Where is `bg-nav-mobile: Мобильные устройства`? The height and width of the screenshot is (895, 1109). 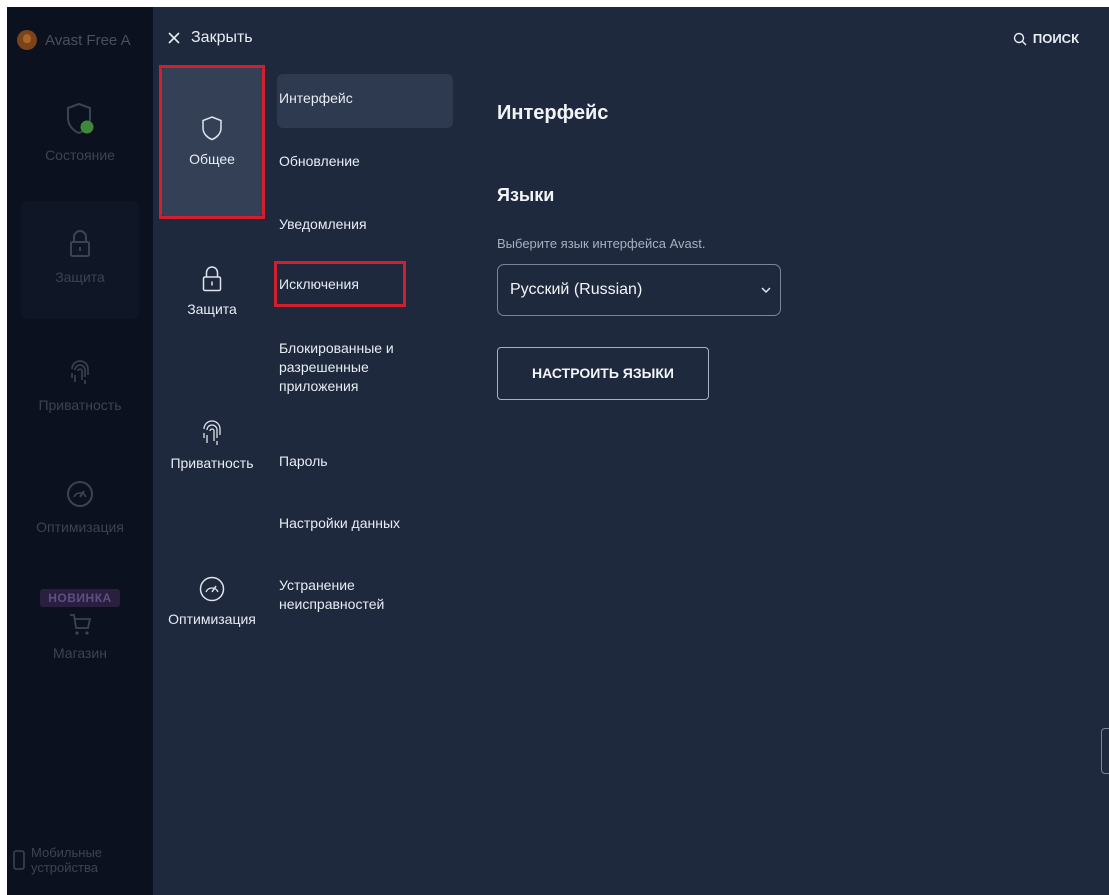 bg-nav-mobile: Мобильные устройства is located at coordinates (57, 860).